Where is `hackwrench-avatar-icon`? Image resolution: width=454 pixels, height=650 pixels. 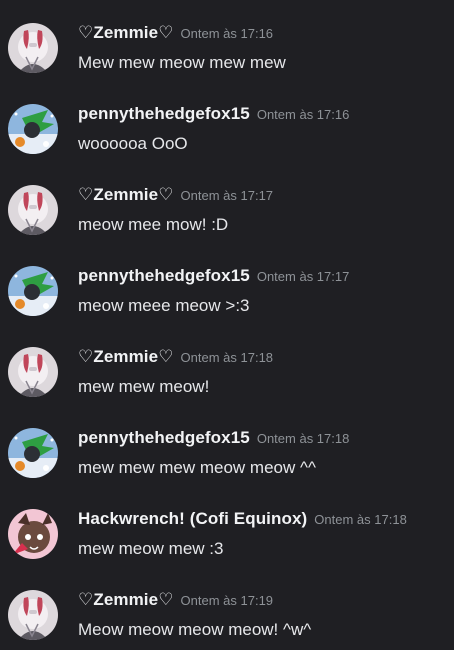
hackwrench-avatar-icon is located at coordinates (33, 534).